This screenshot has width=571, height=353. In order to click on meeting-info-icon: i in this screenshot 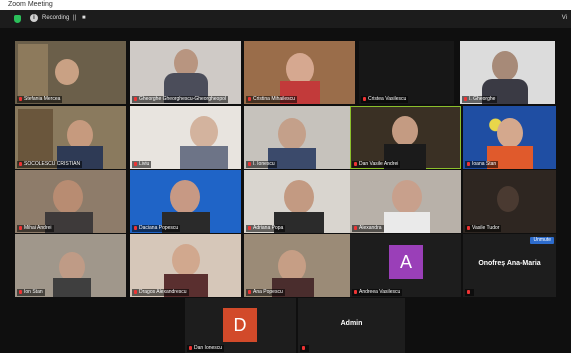, I will do `click(34, 18)`.